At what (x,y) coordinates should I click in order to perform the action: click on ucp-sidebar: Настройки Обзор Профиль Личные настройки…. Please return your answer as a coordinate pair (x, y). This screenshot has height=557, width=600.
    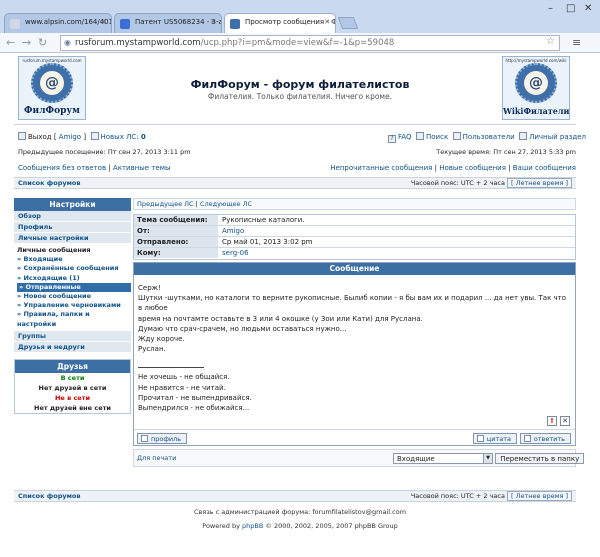
    Looking at the image, I should click on (72, 306).